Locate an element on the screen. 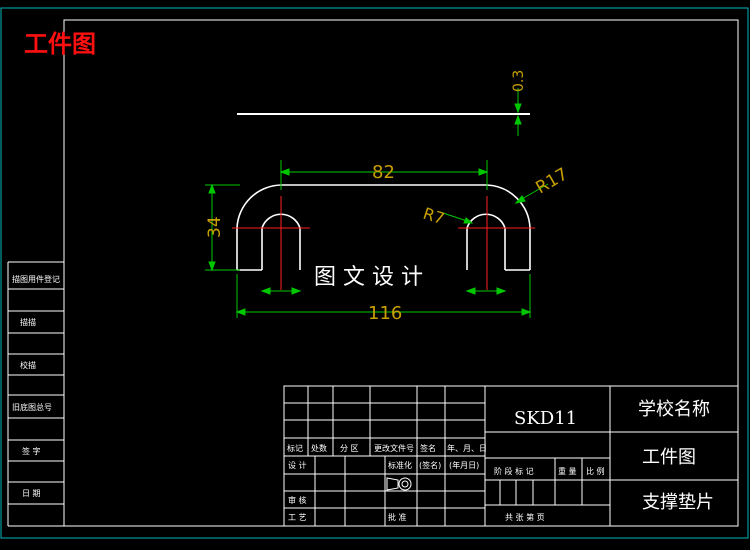  header-date: 年、月、日 is located at coordinates (467, 448).